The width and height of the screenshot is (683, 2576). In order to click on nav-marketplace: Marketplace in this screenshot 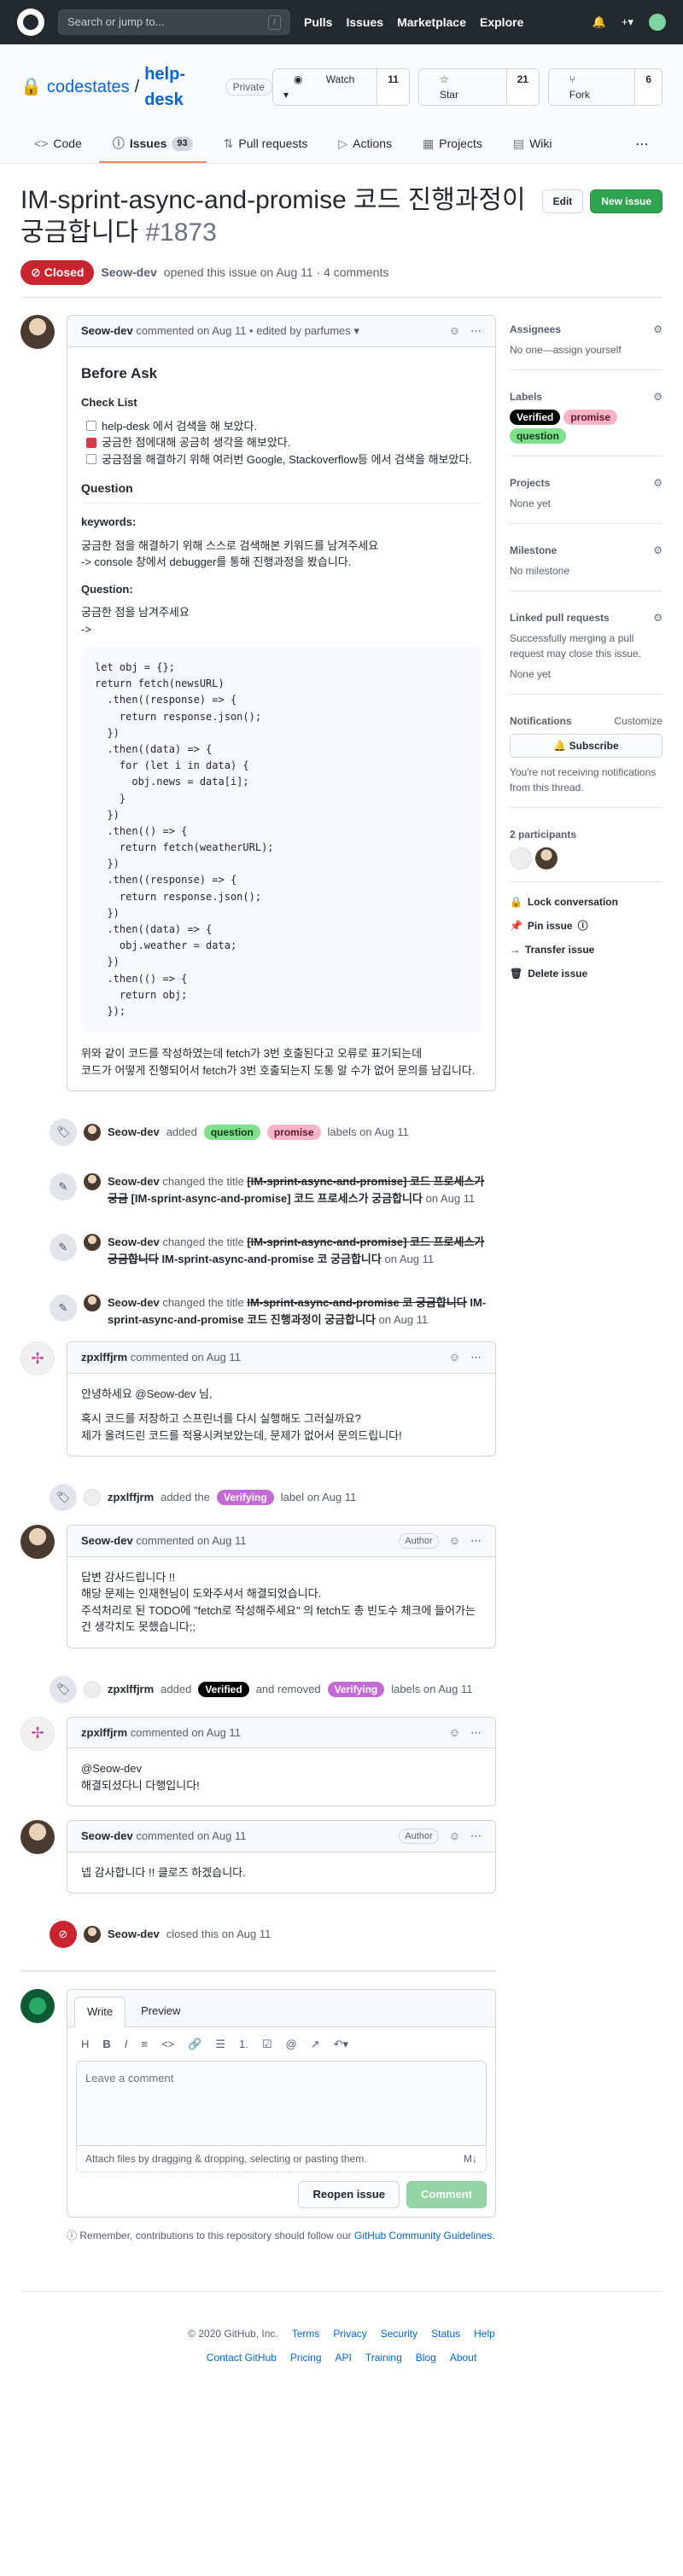, I will do `click(432, 23)`.